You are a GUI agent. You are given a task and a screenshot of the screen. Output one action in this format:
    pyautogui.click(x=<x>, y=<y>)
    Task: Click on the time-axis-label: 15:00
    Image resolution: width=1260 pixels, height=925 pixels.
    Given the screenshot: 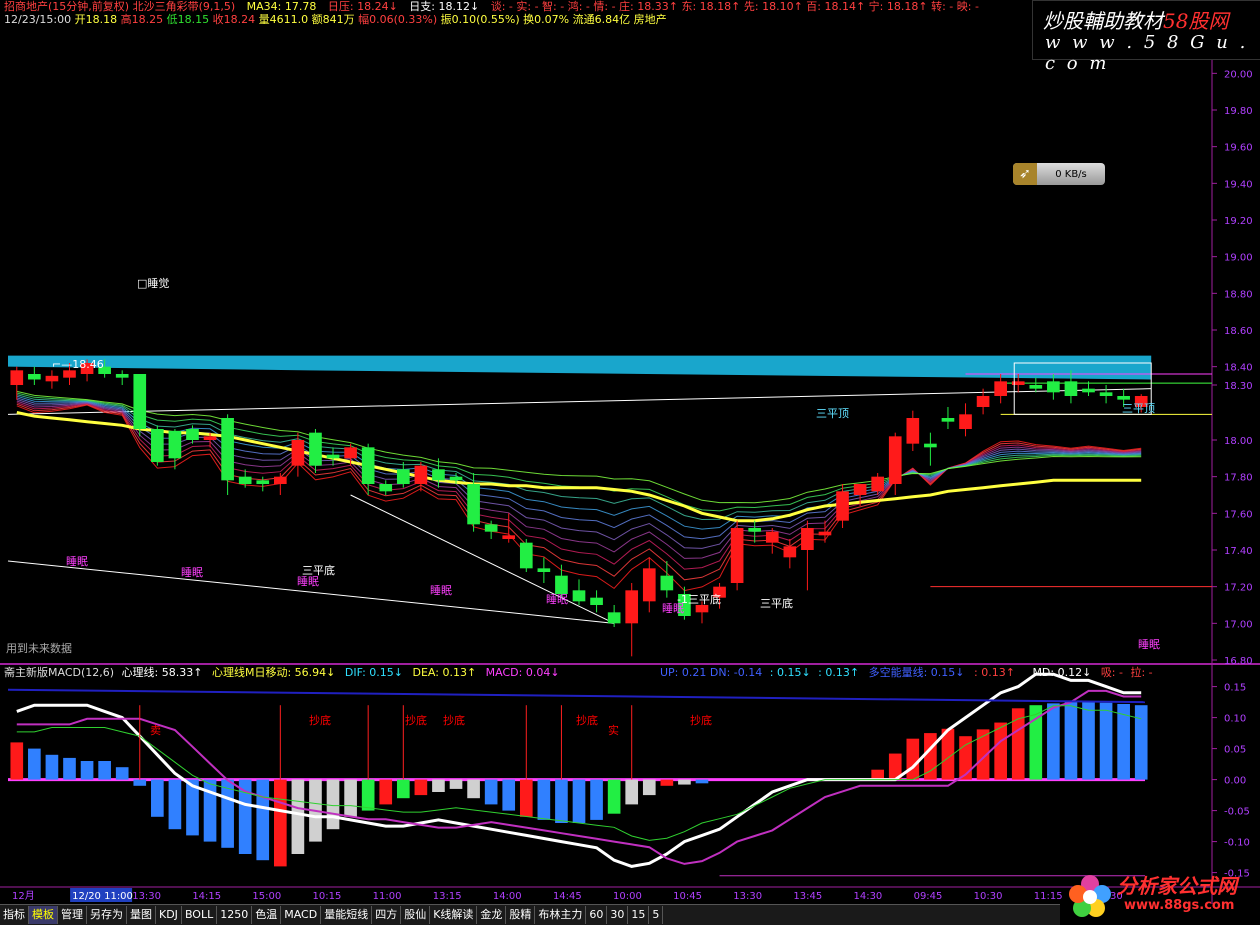 What is the action you would take?
    pyautogui.click(x=266, y=896)
    